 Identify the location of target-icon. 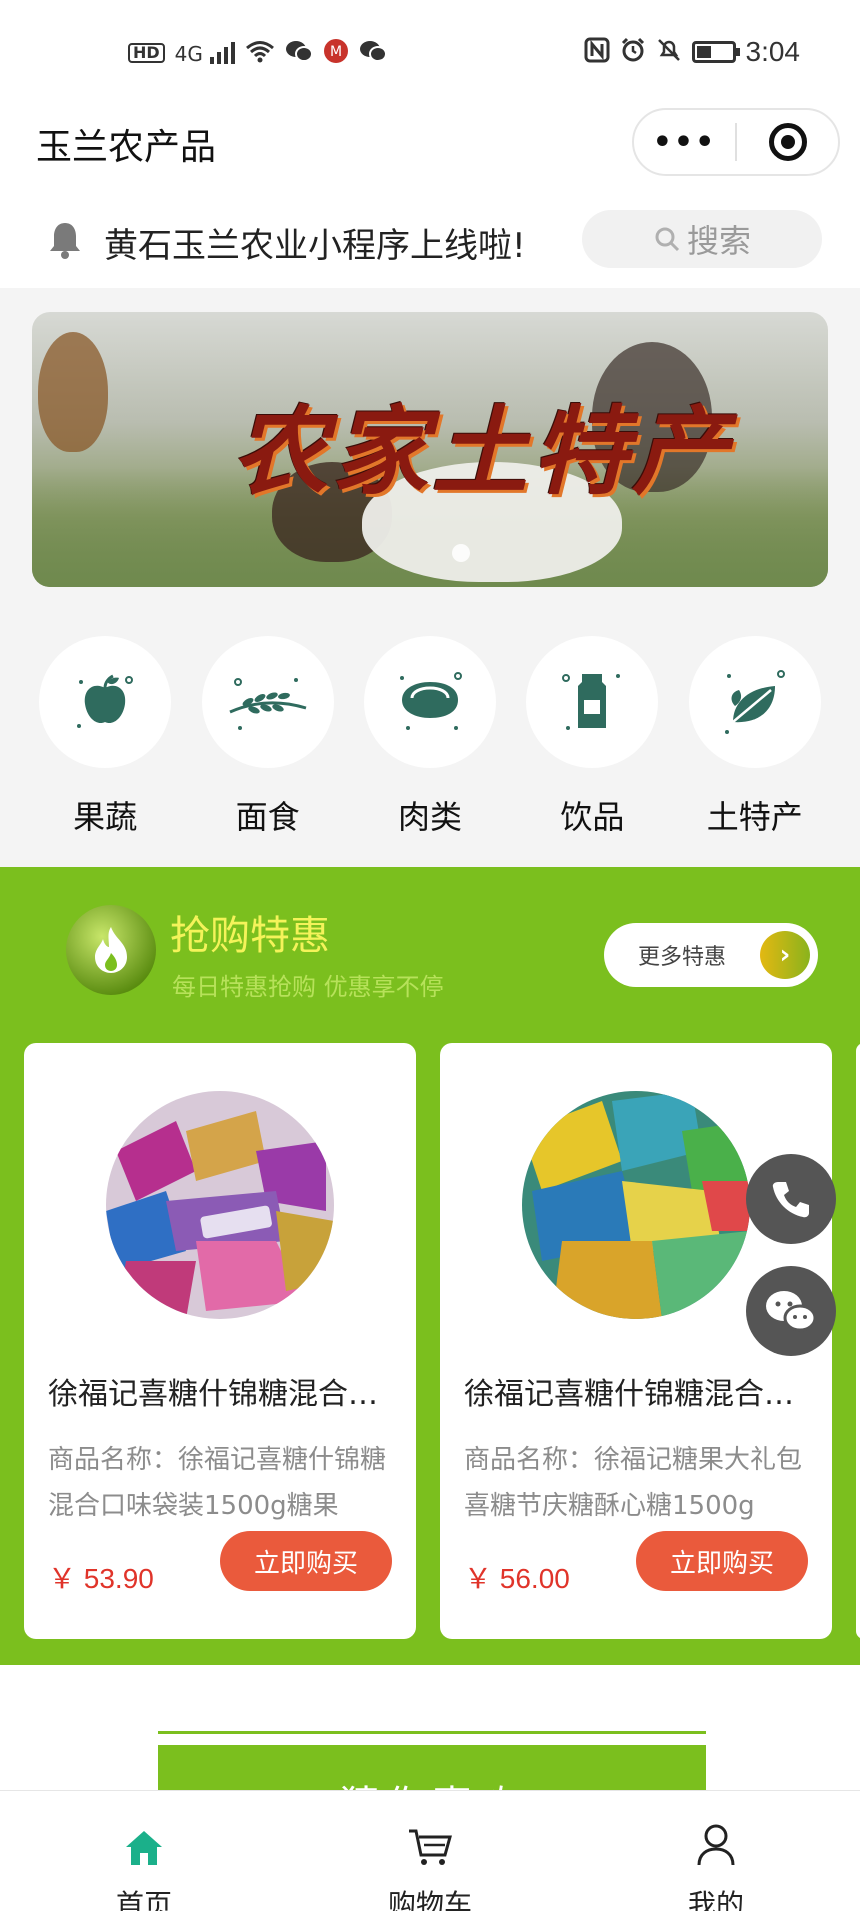
(787, 142).